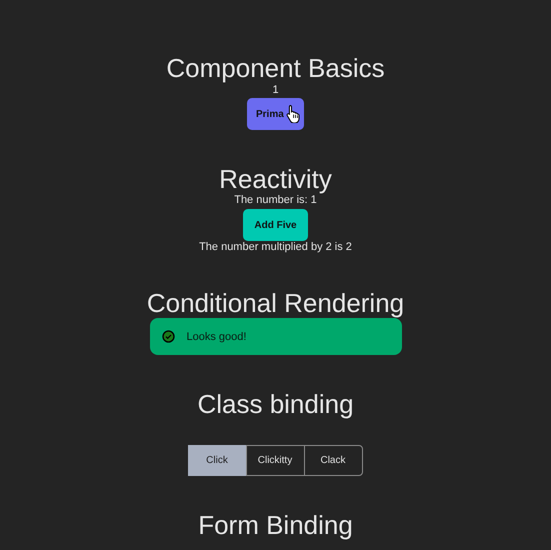 The image size is (551, 550). Describe the element at coordinates (217, 460) in the screenshot. I see `segment-button: Click` at that location.